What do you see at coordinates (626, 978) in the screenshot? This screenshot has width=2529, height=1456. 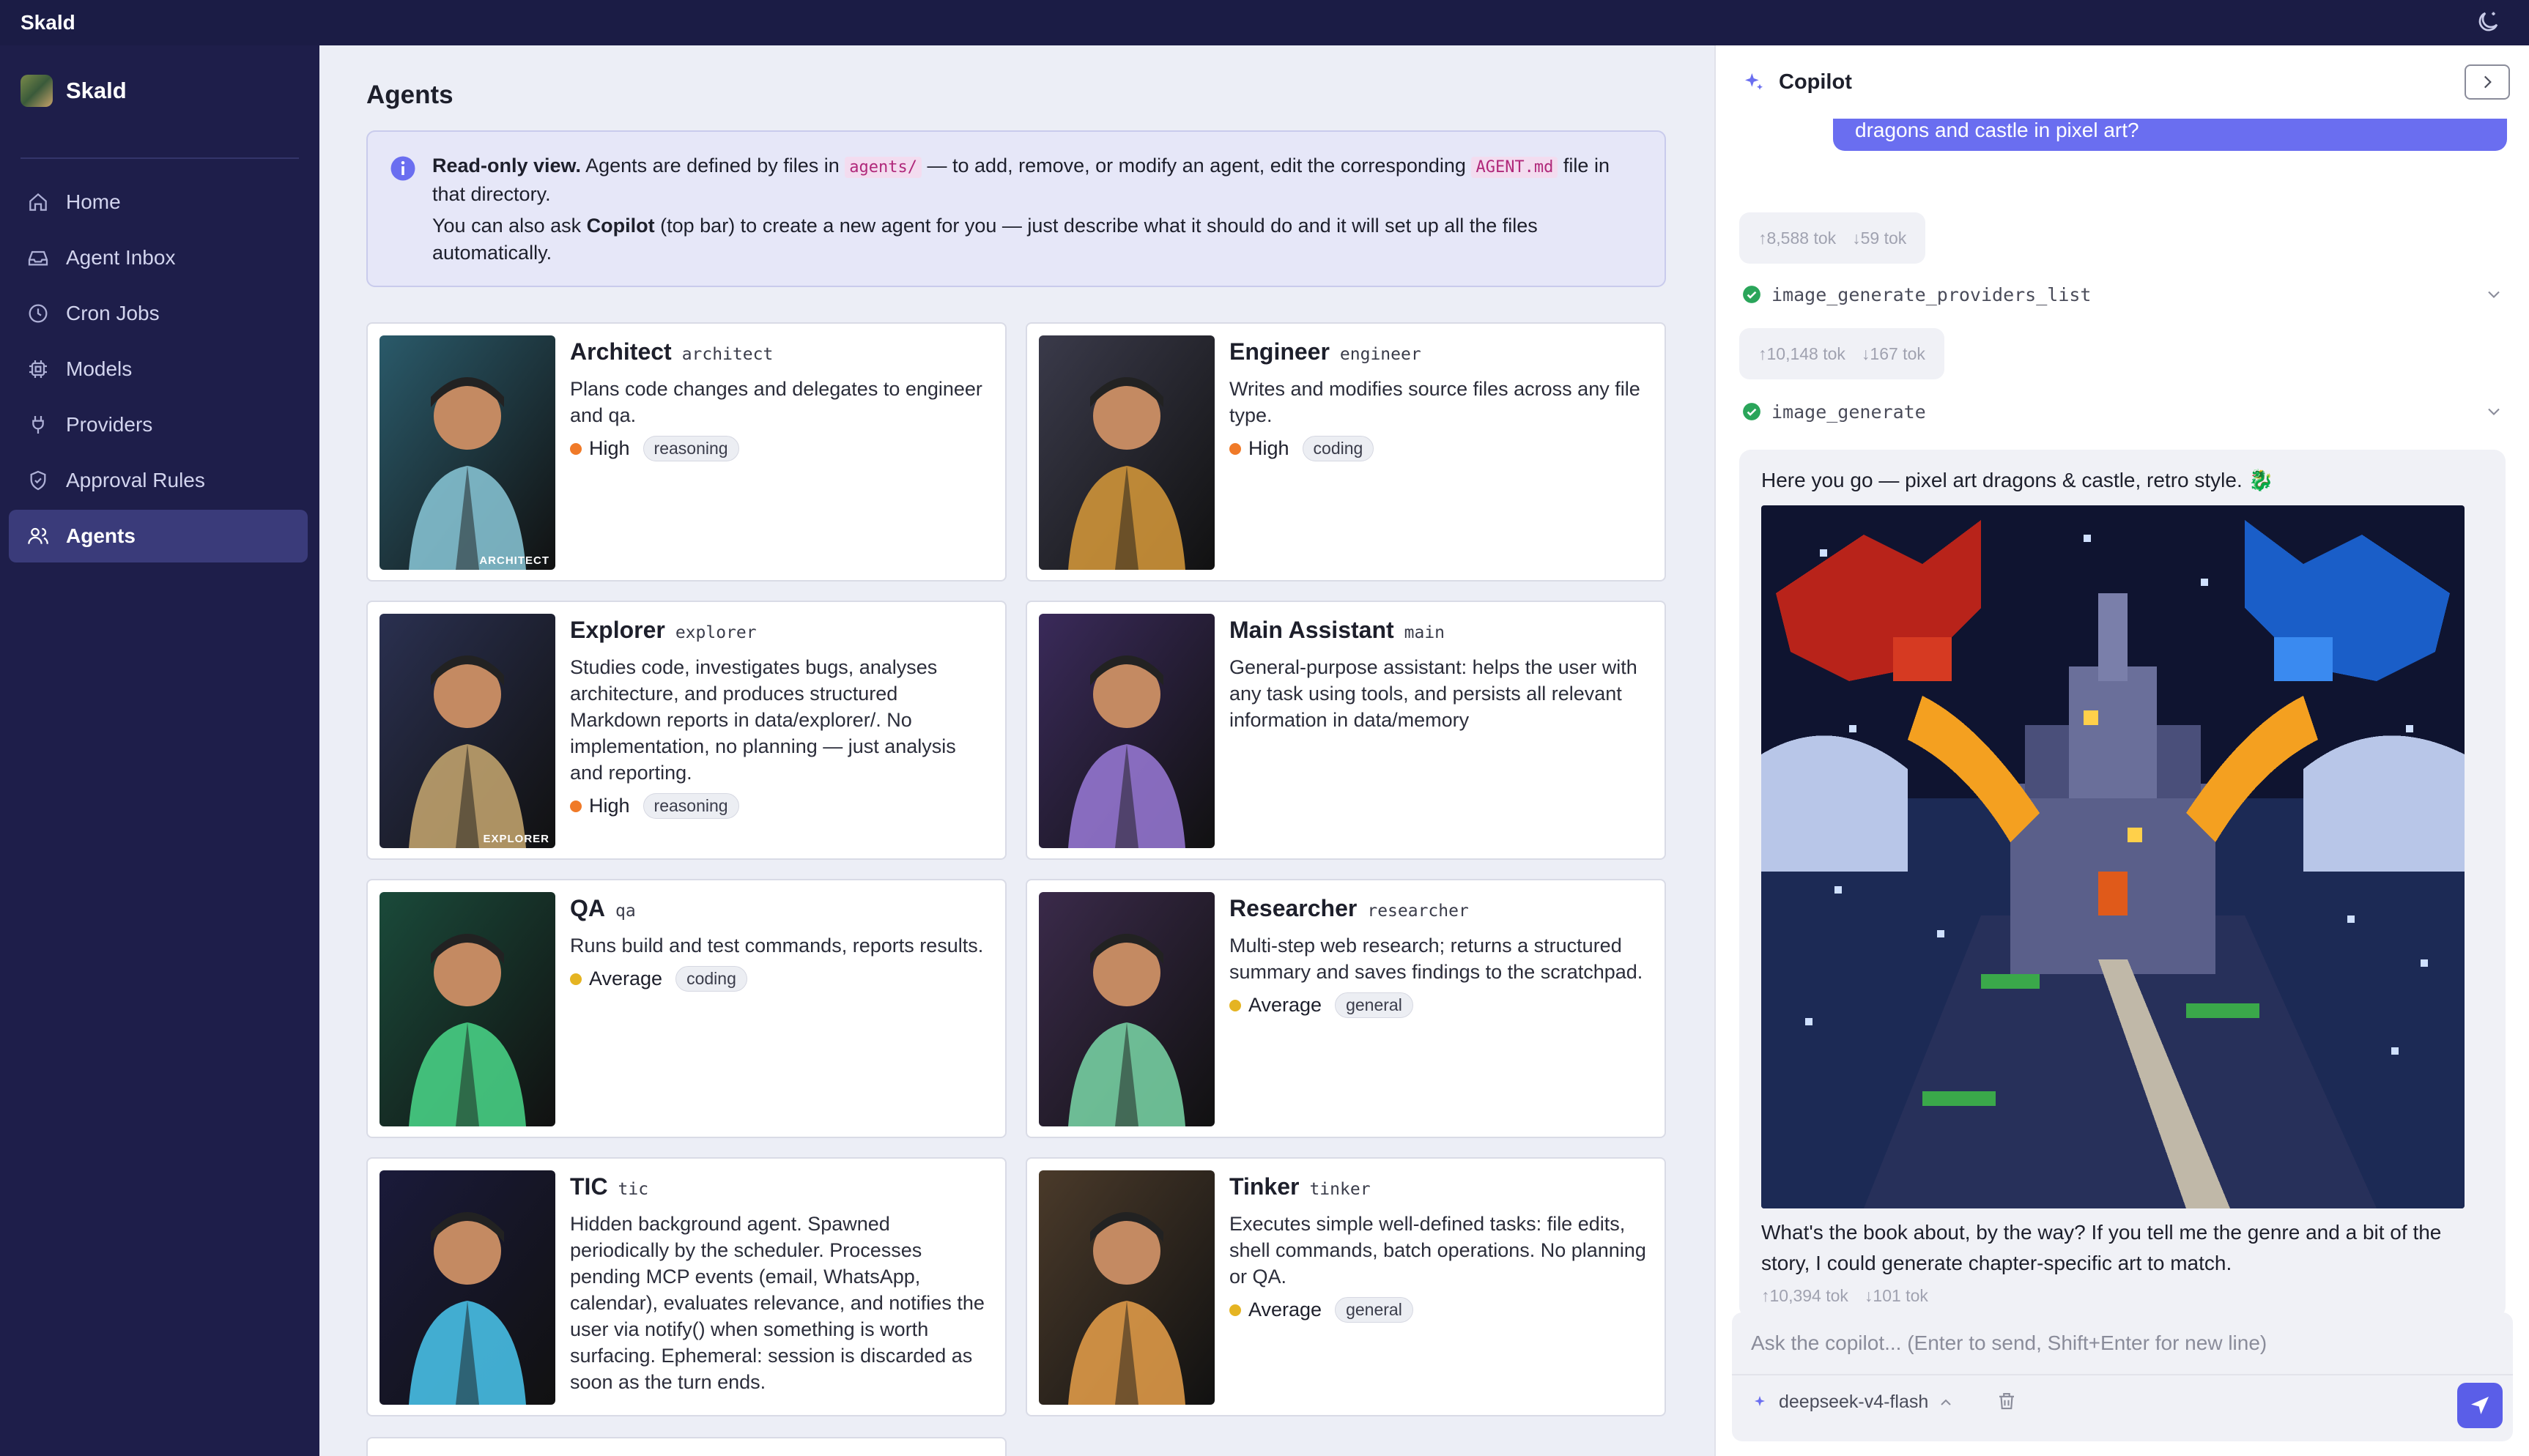 I see `agent-level: Average` at bounding box center [626, 978].